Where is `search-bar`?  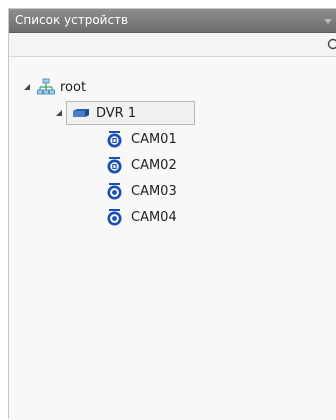
search-bar is located at coordinates (172, 45).